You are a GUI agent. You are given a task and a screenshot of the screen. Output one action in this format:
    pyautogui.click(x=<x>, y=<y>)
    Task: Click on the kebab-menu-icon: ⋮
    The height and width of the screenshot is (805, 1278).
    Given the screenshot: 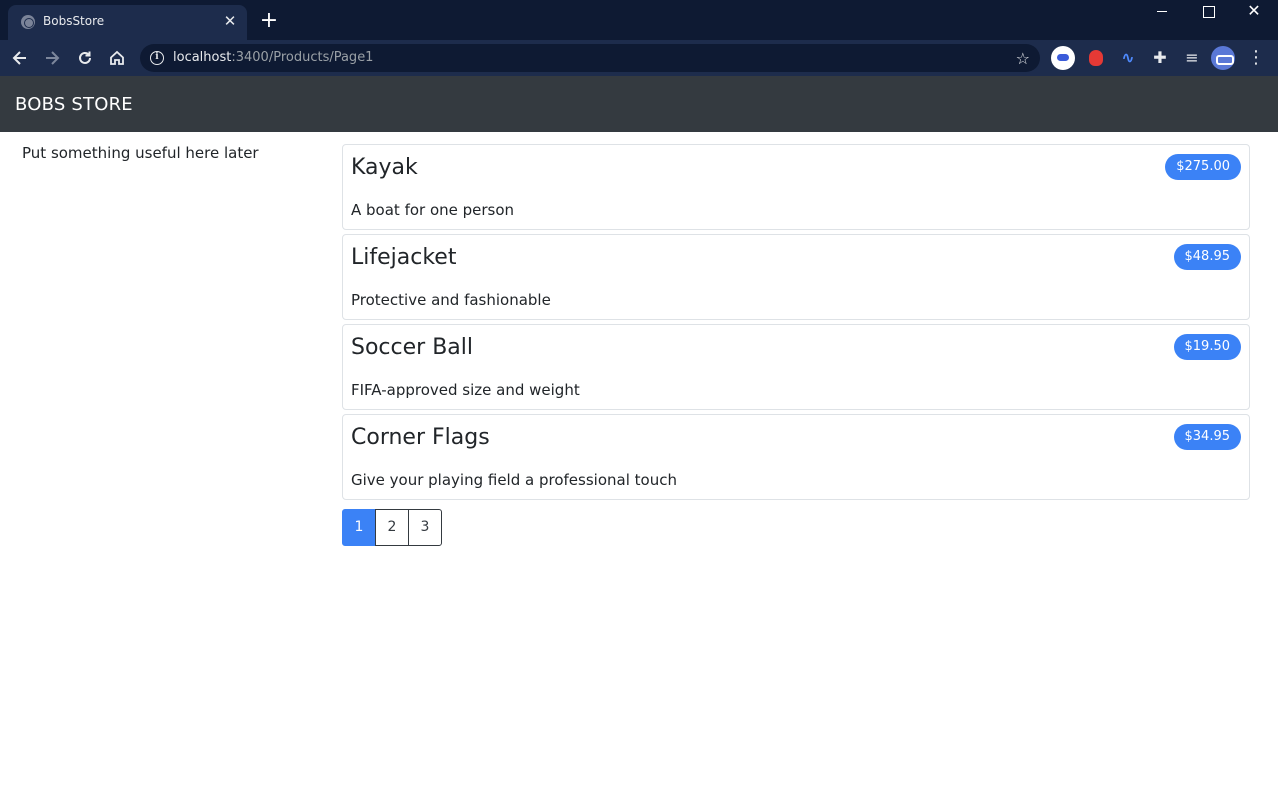 What is the action you would take?
    pyautogui.click(x=1256, y=58)
    